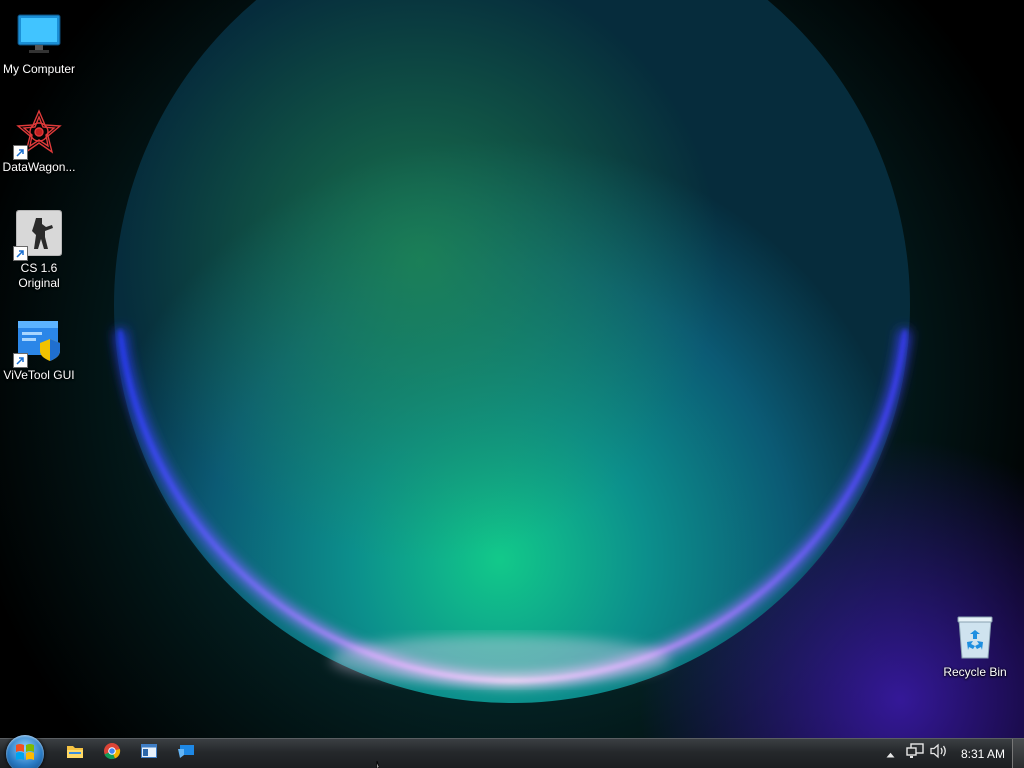 The image size is (1024, 768). I want to click on desktop-icon-label: Recycle Bin, so click(975, 672).